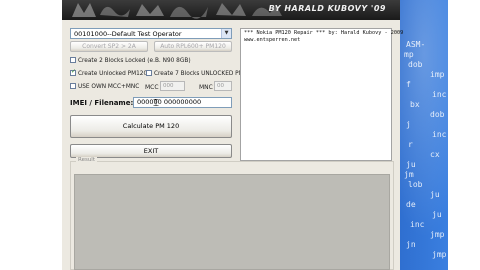 The height and width of the screenshot is (270, 480). I want to click on background-code-word: bx, so click(415, 104).